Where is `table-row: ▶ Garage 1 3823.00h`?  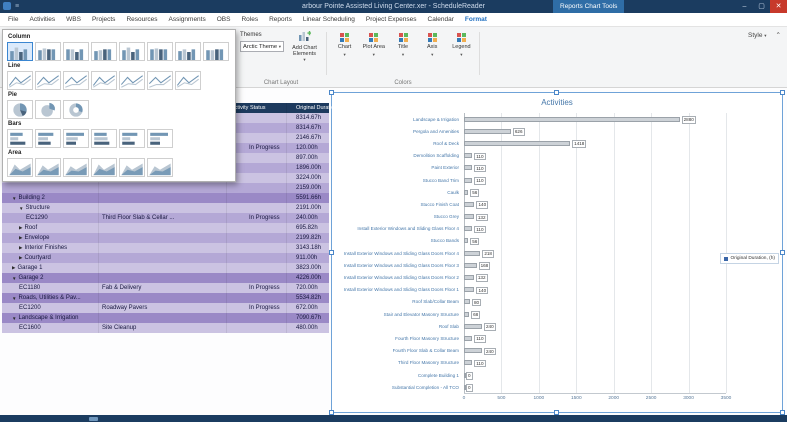
table-row: ▶ Garage 1 3823.00h is located at coordinates (165, 268).